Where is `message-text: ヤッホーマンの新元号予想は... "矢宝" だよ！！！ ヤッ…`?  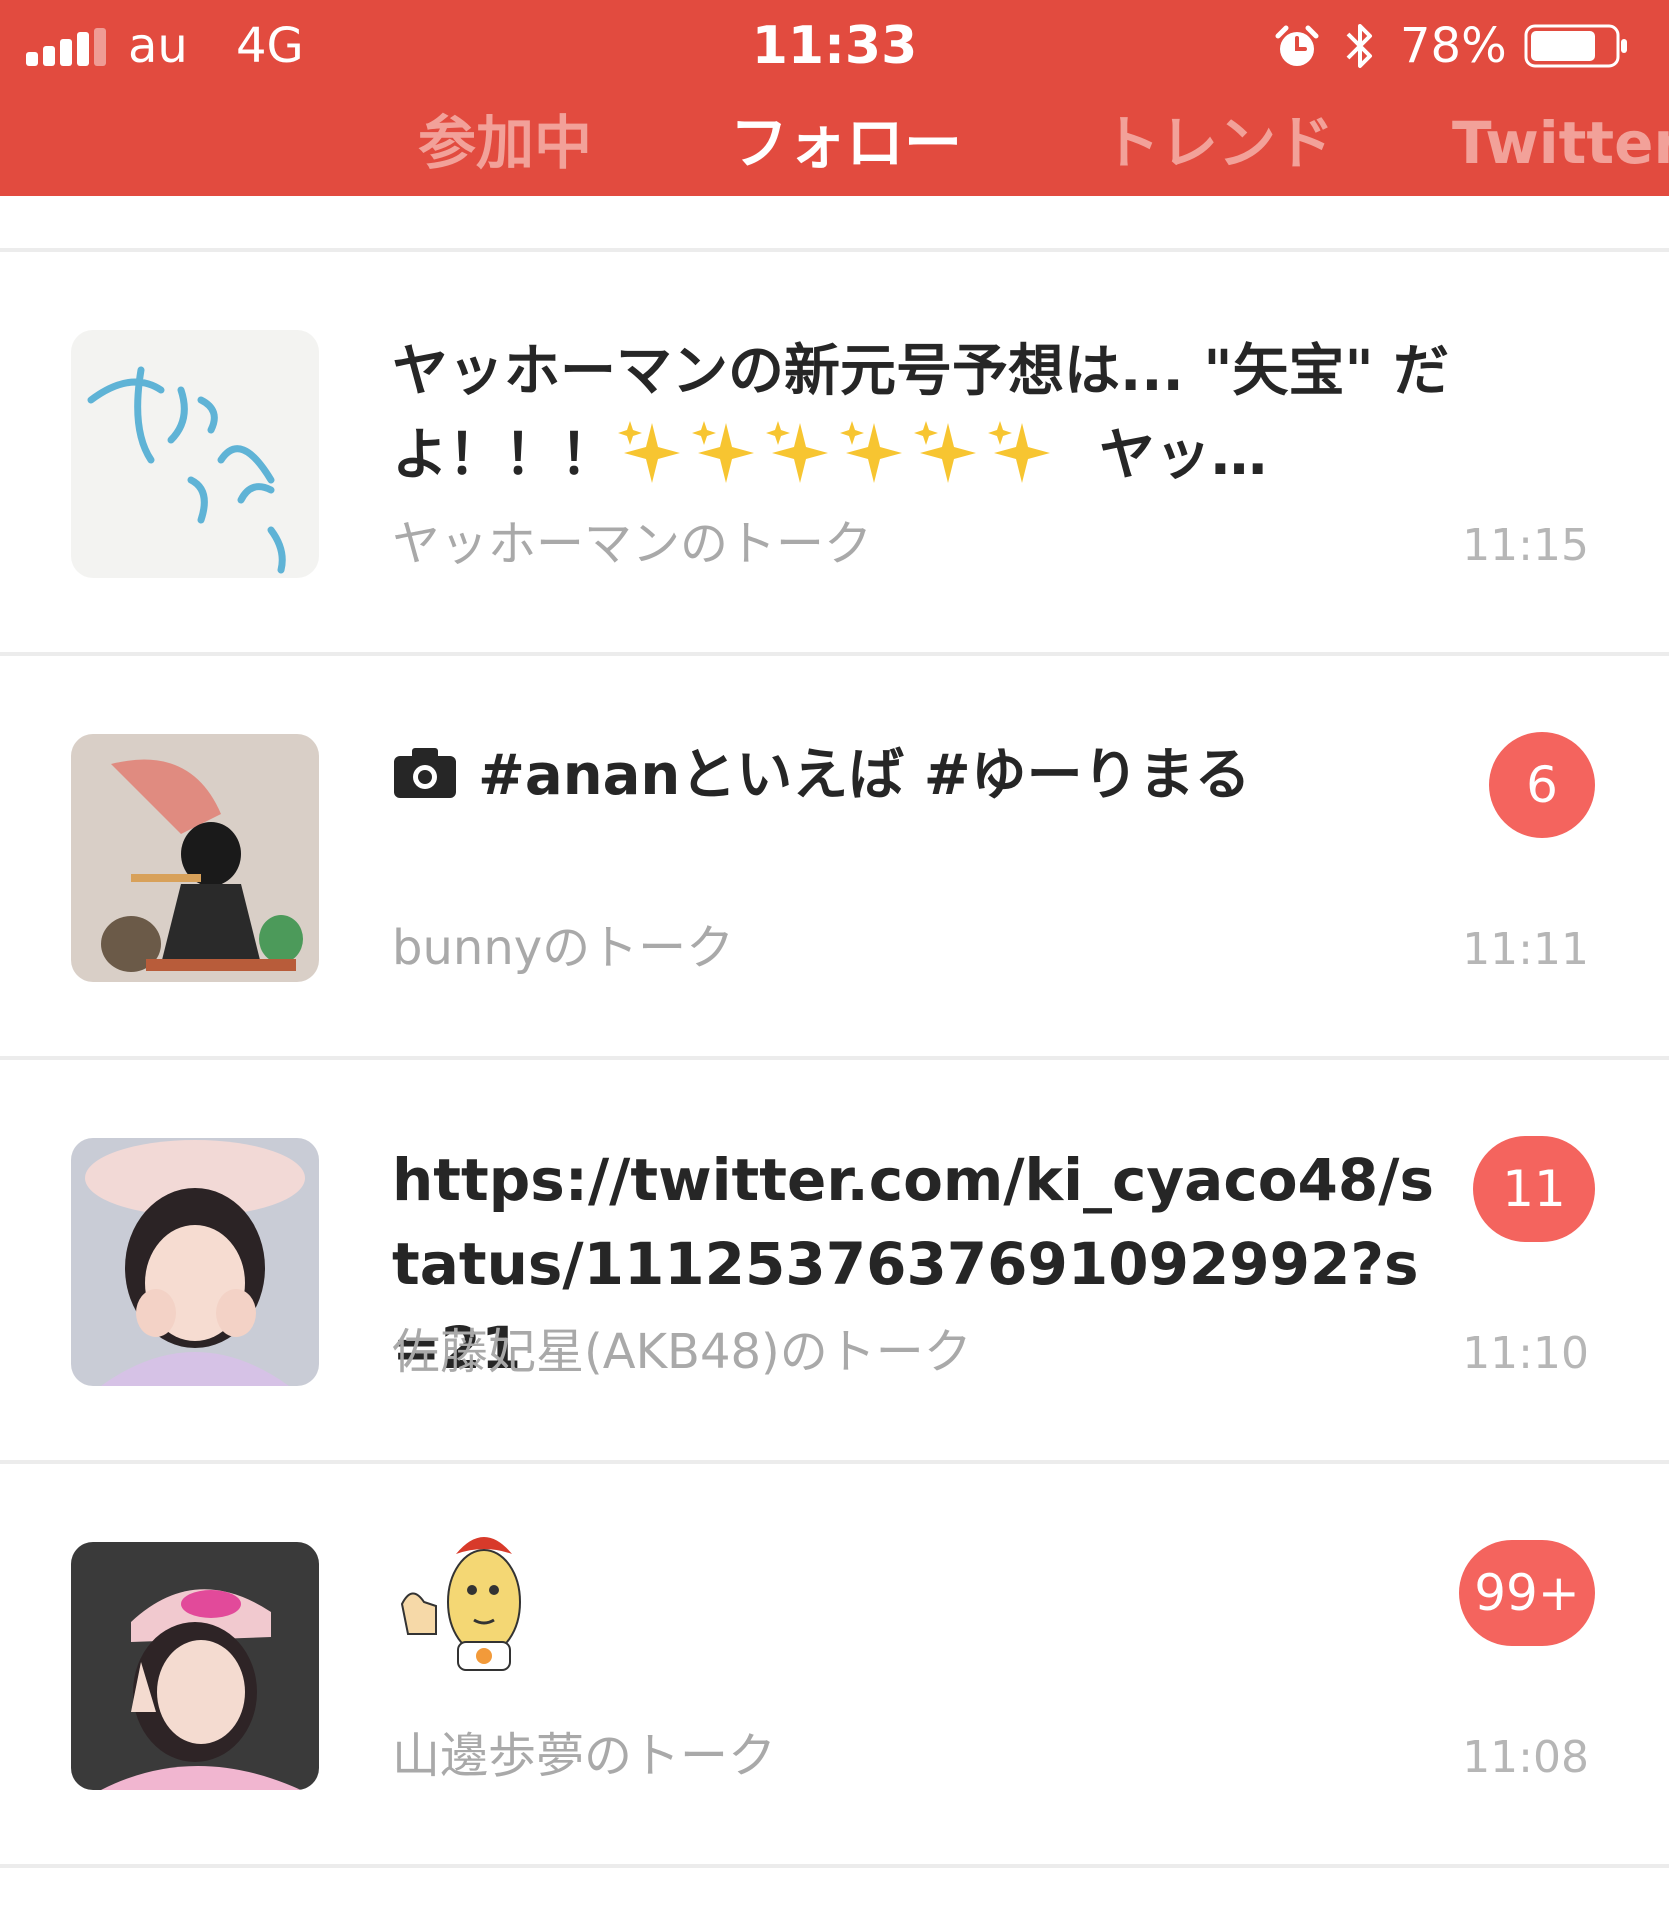 message-text: ヤッホーマンの新元号予想は... "矢宝" だよ！！！ ヤッ… is located at coordinates (922, 415).